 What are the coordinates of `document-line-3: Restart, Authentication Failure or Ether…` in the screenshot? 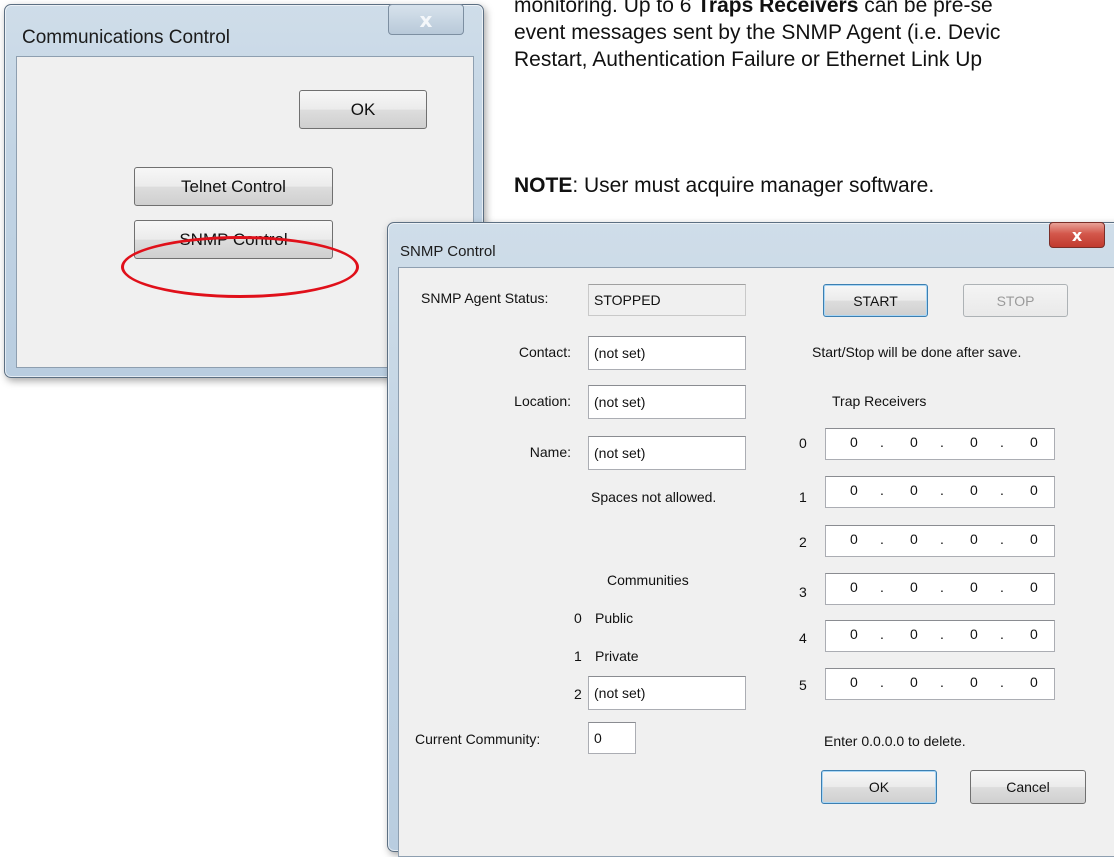 It's located at (748, 59).